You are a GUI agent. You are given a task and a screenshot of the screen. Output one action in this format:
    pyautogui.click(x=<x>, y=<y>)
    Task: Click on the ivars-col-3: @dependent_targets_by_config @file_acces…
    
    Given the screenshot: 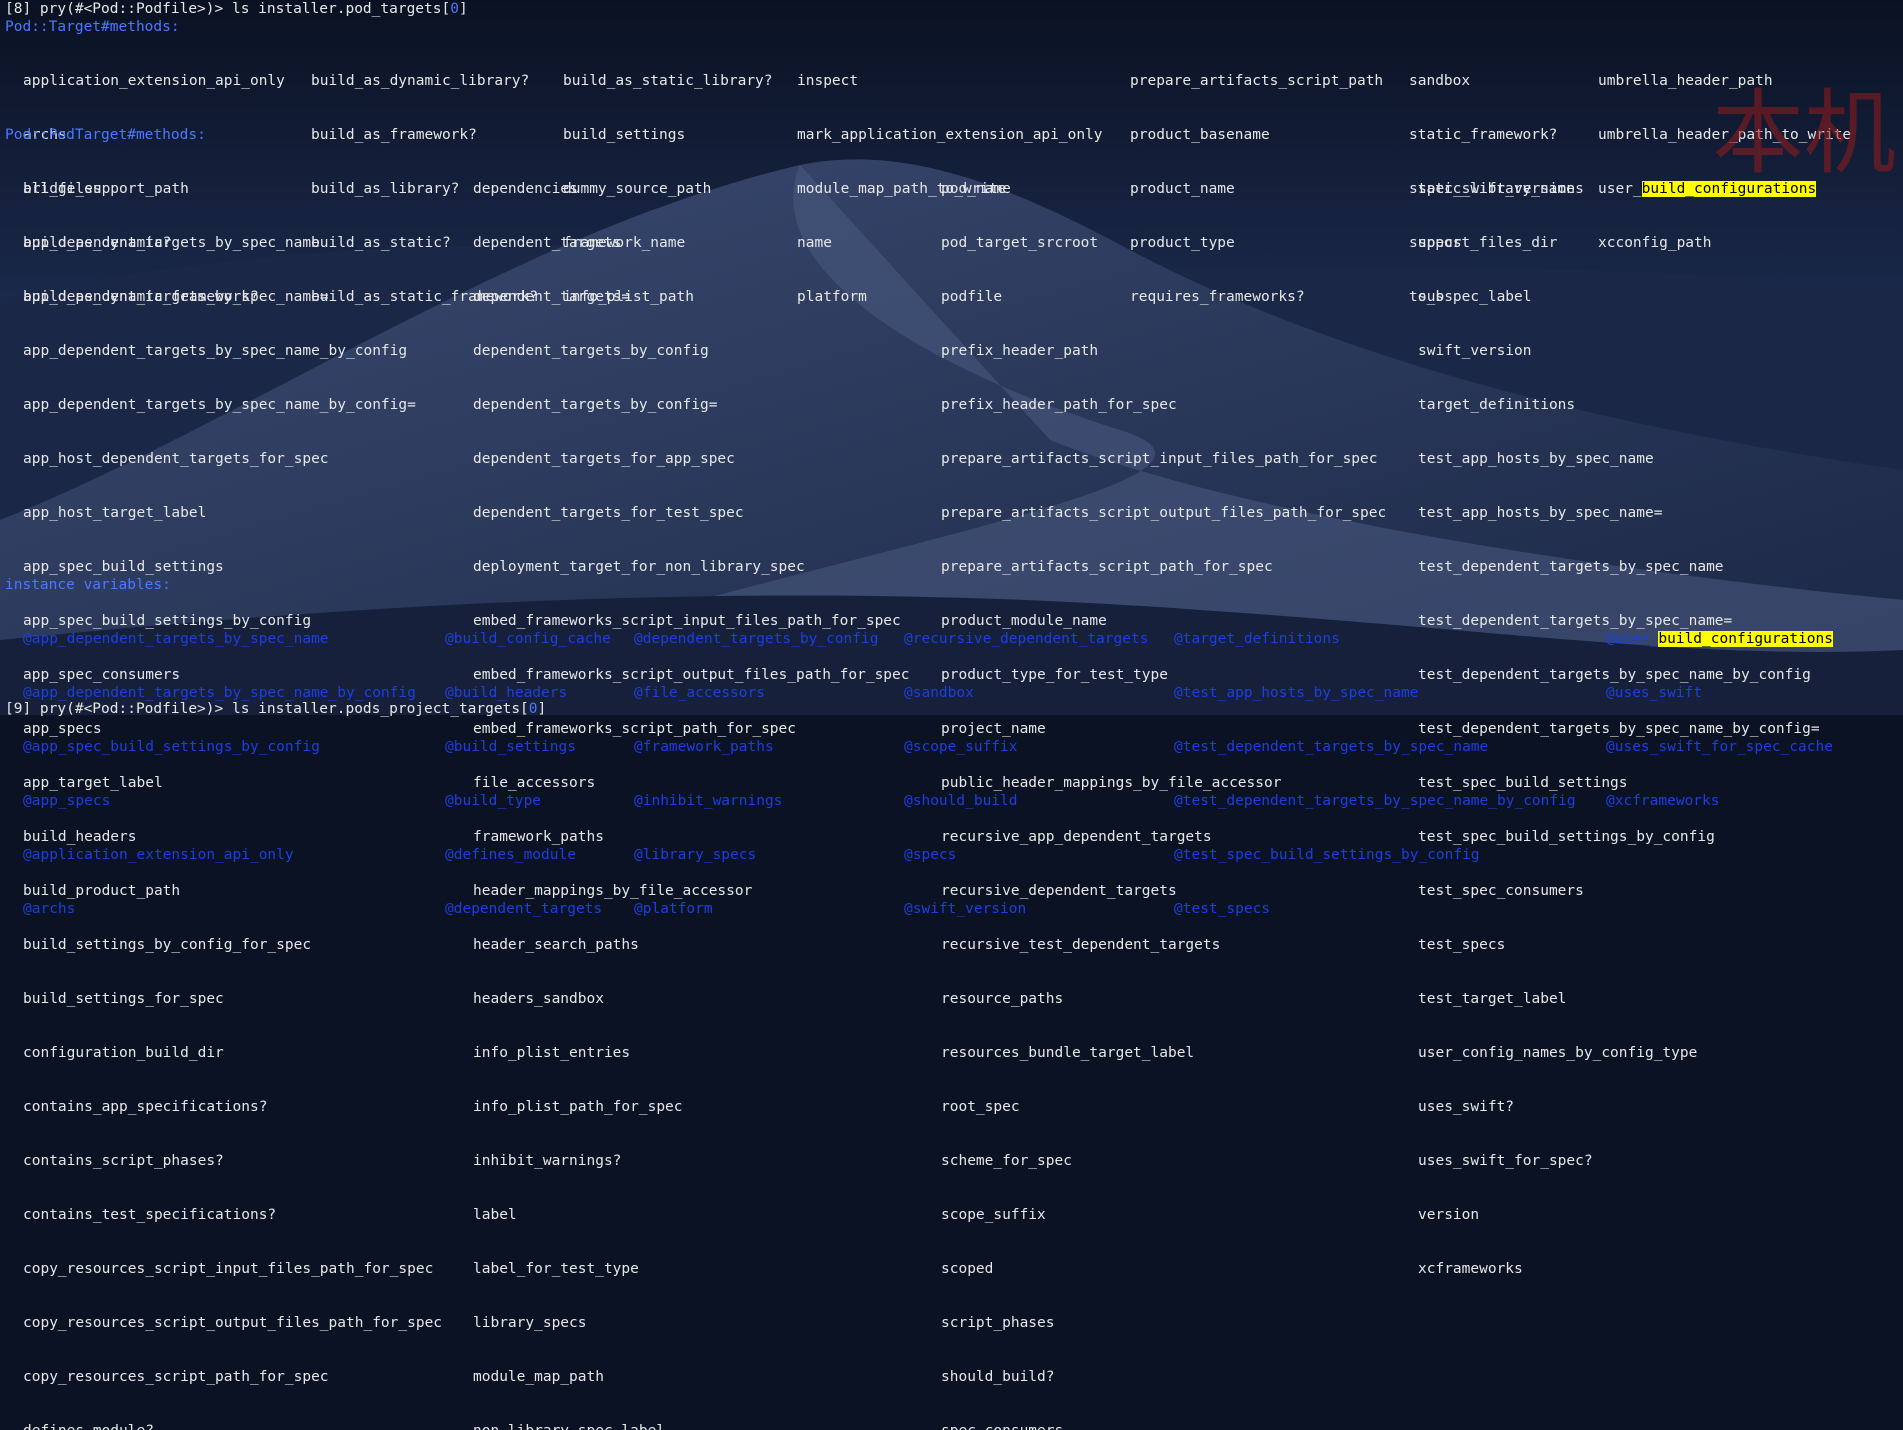 What is the action you would take?
    pyautogui.click(x=756, y=774)
    